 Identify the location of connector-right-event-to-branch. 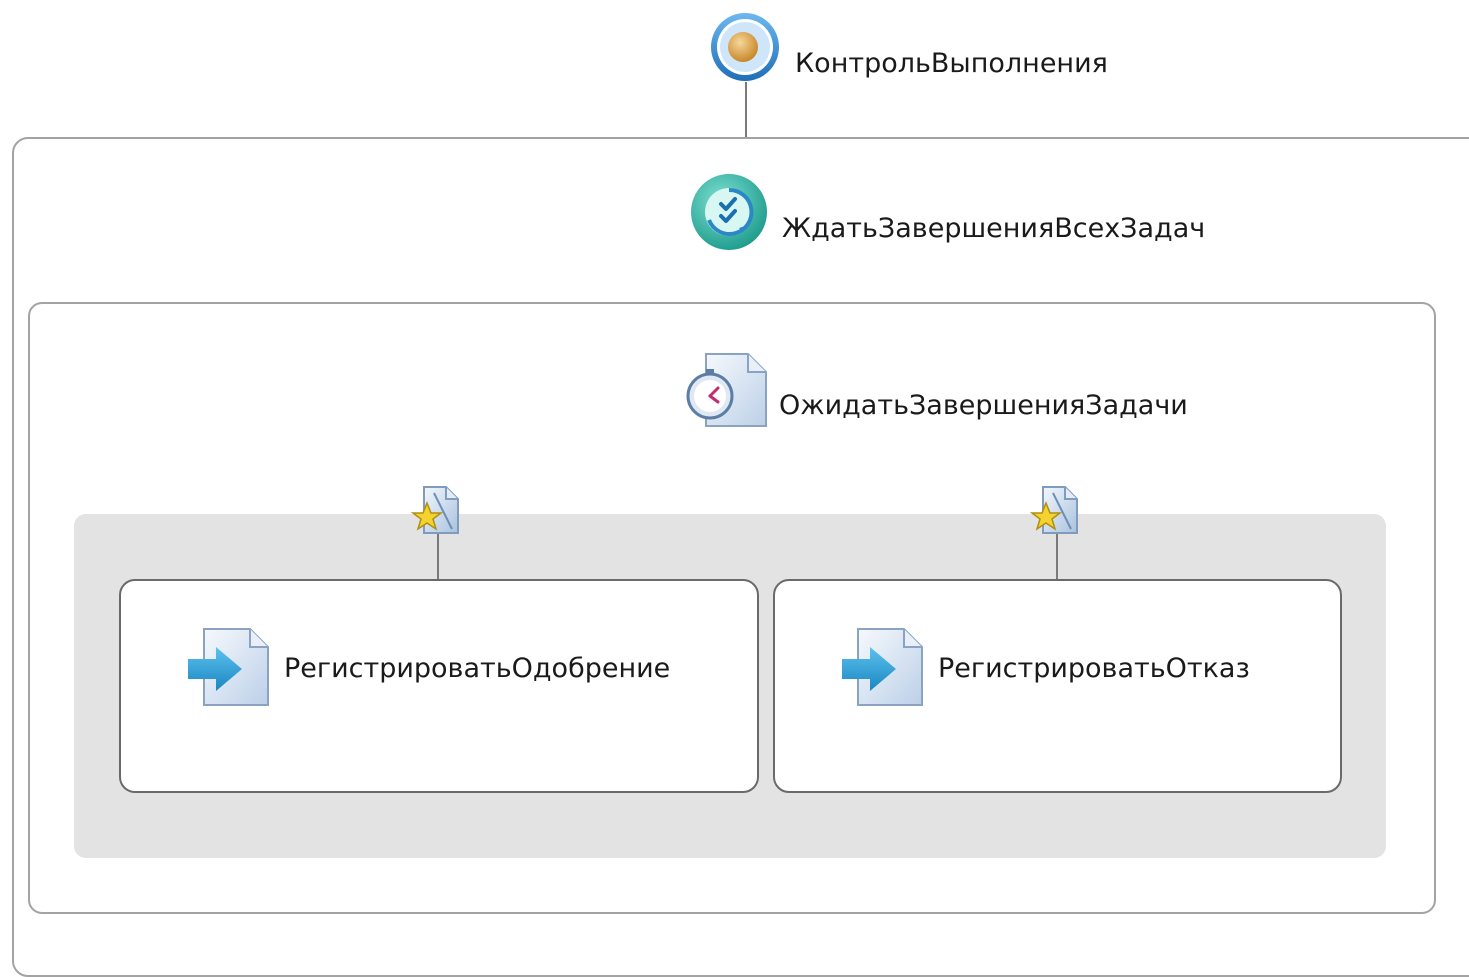
(1057, 557).